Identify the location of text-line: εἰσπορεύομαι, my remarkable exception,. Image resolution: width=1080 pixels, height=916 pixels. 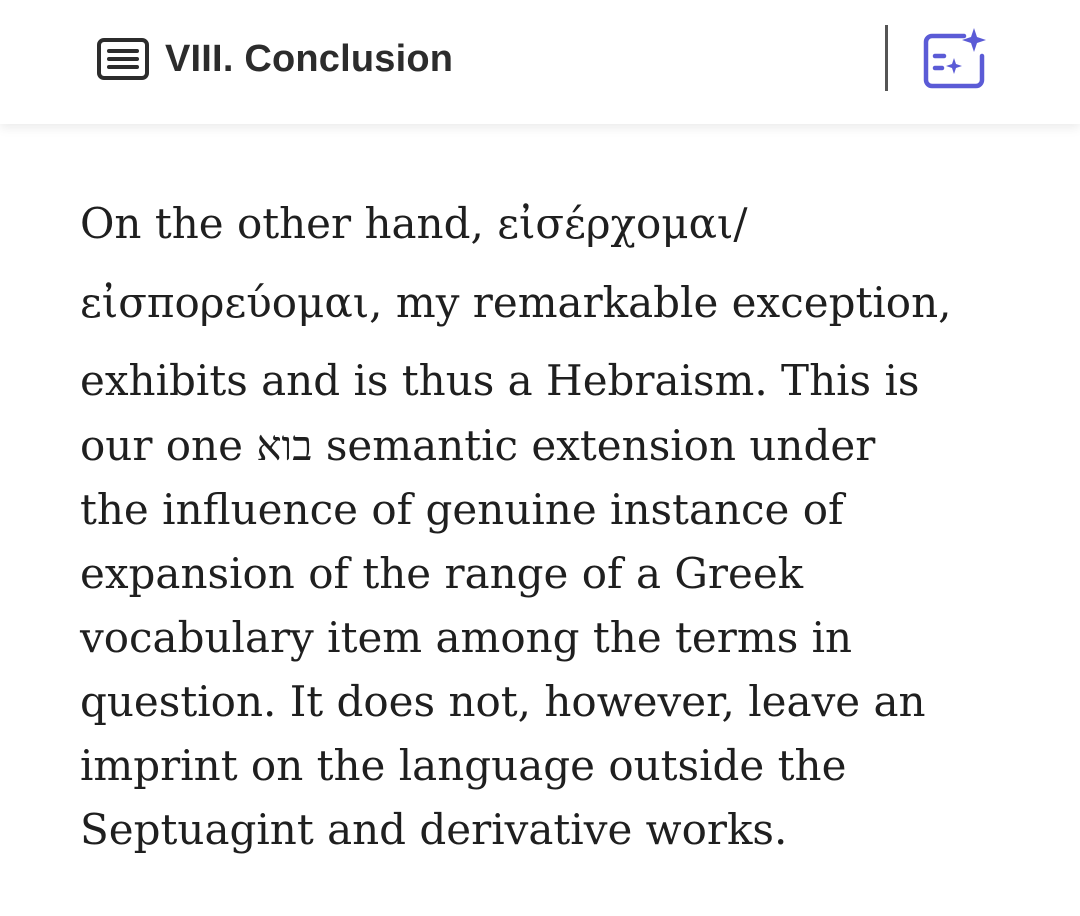
(516, 302).